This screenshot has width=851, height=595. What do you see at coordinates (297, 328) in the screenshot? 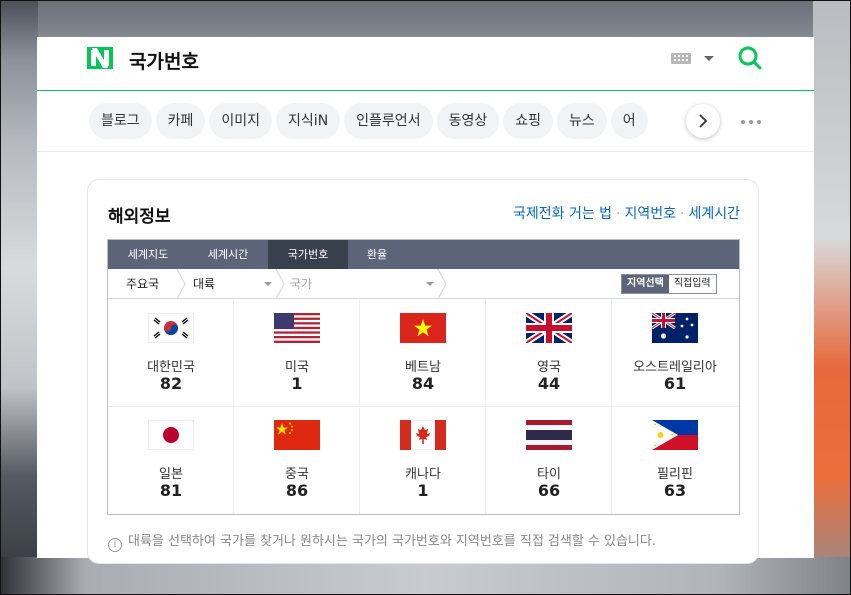
I see `usa-flag-icon` at bounding box center [297, 328].